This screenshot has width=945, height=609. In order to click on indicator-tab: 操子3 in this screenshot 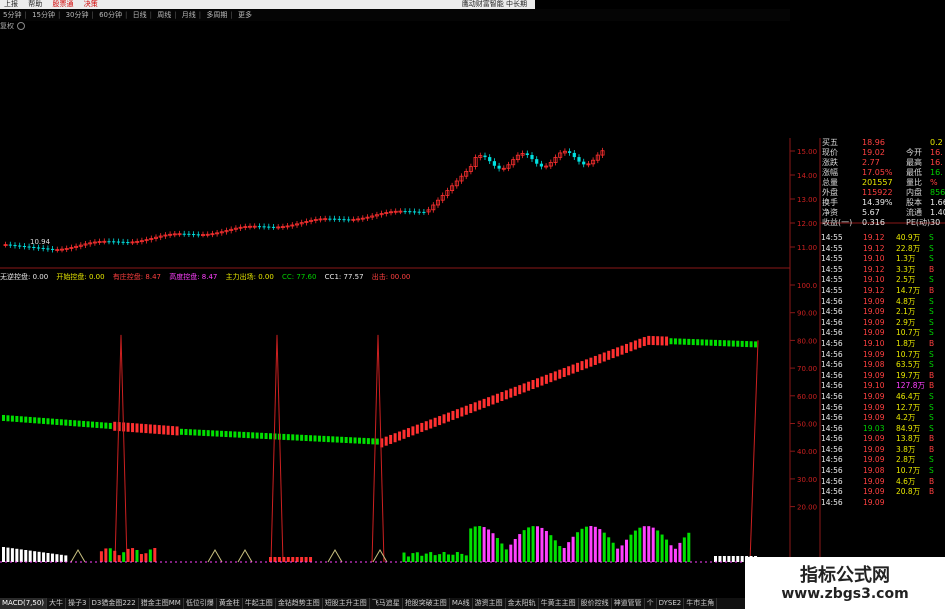, I will do `click(78, 603)`.